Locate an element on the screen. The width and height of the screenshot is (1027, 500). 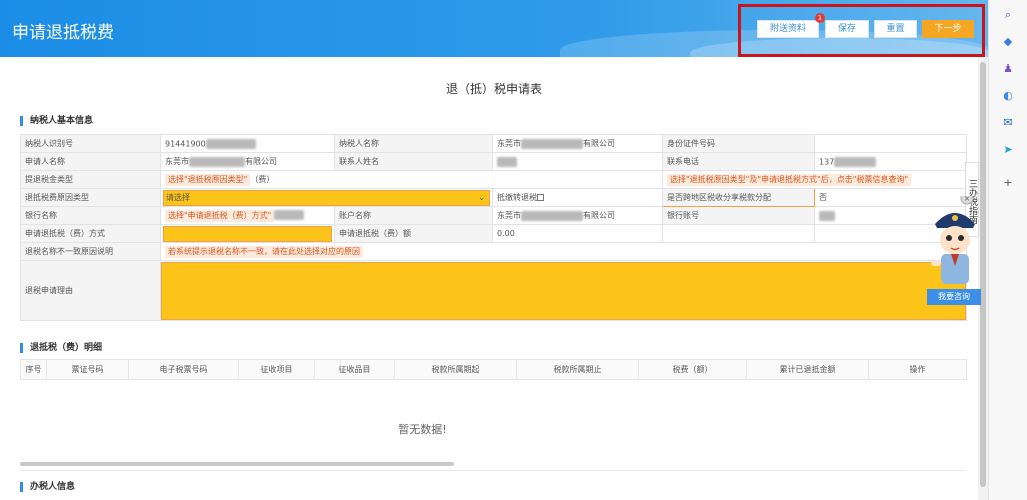
account-name-value: 东莞市 有限公司 is located at coordinates (577, 215).